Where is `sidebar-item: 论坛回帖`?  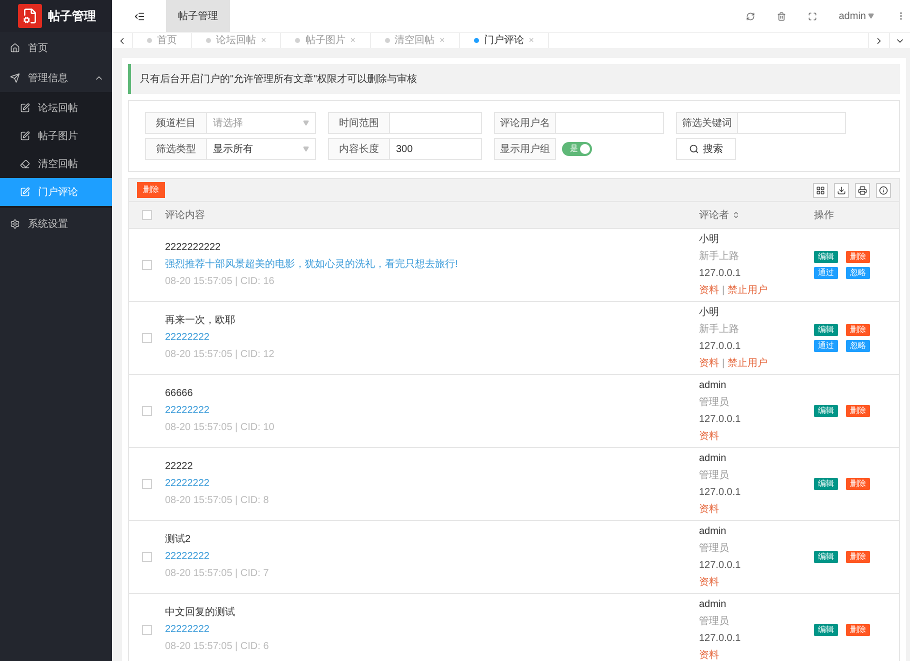 sidebar-item: 论坛回帖 is located at coordinates (56, 108).